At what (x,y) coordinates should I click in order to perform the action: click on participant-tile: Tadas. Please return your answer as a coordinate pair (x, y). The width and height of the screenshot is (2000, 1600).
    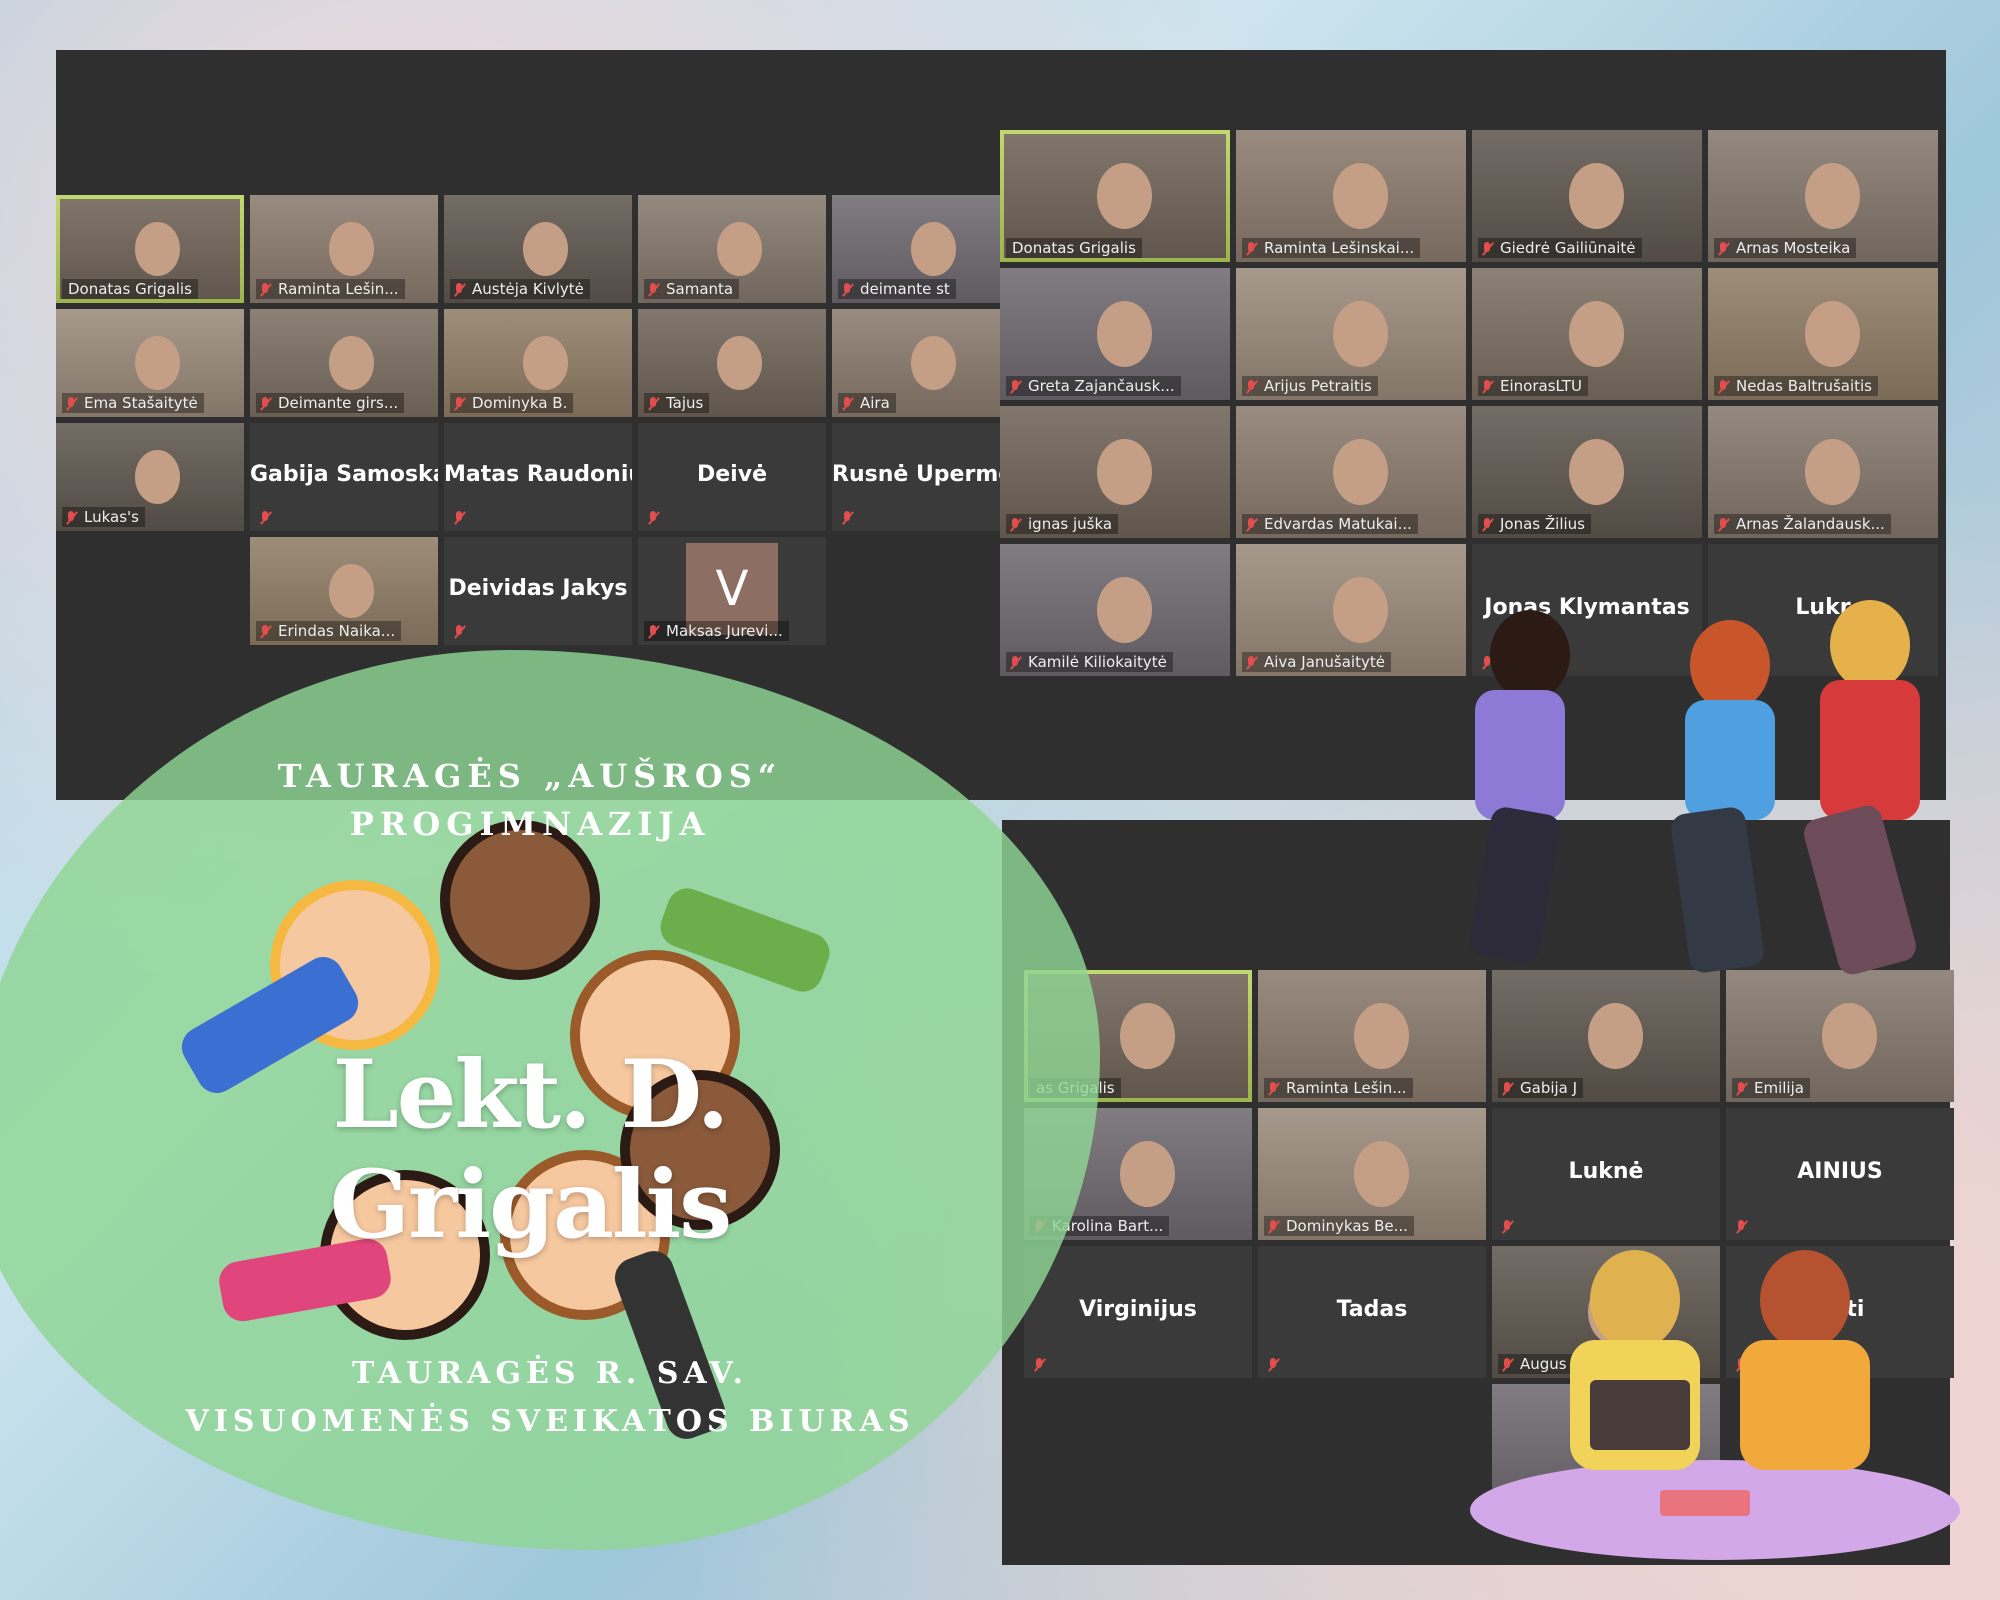
    Looking at the image, I should click on (1372, 1312).